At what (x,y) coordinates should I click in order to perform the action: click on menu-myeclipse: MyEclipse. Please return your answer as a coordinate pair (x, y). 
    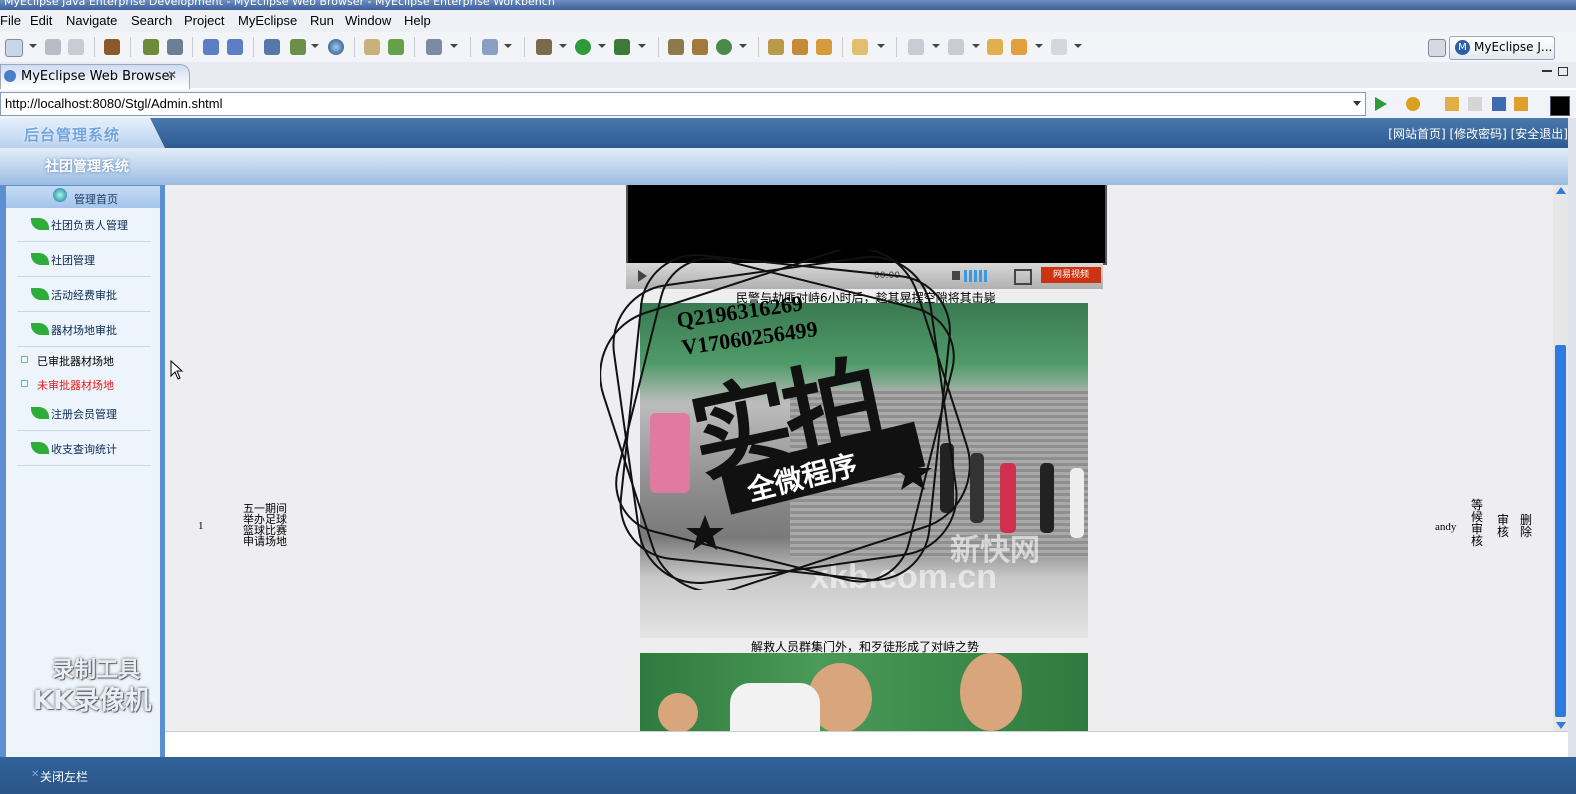
    Looking at the image, I should click on (267, 20).